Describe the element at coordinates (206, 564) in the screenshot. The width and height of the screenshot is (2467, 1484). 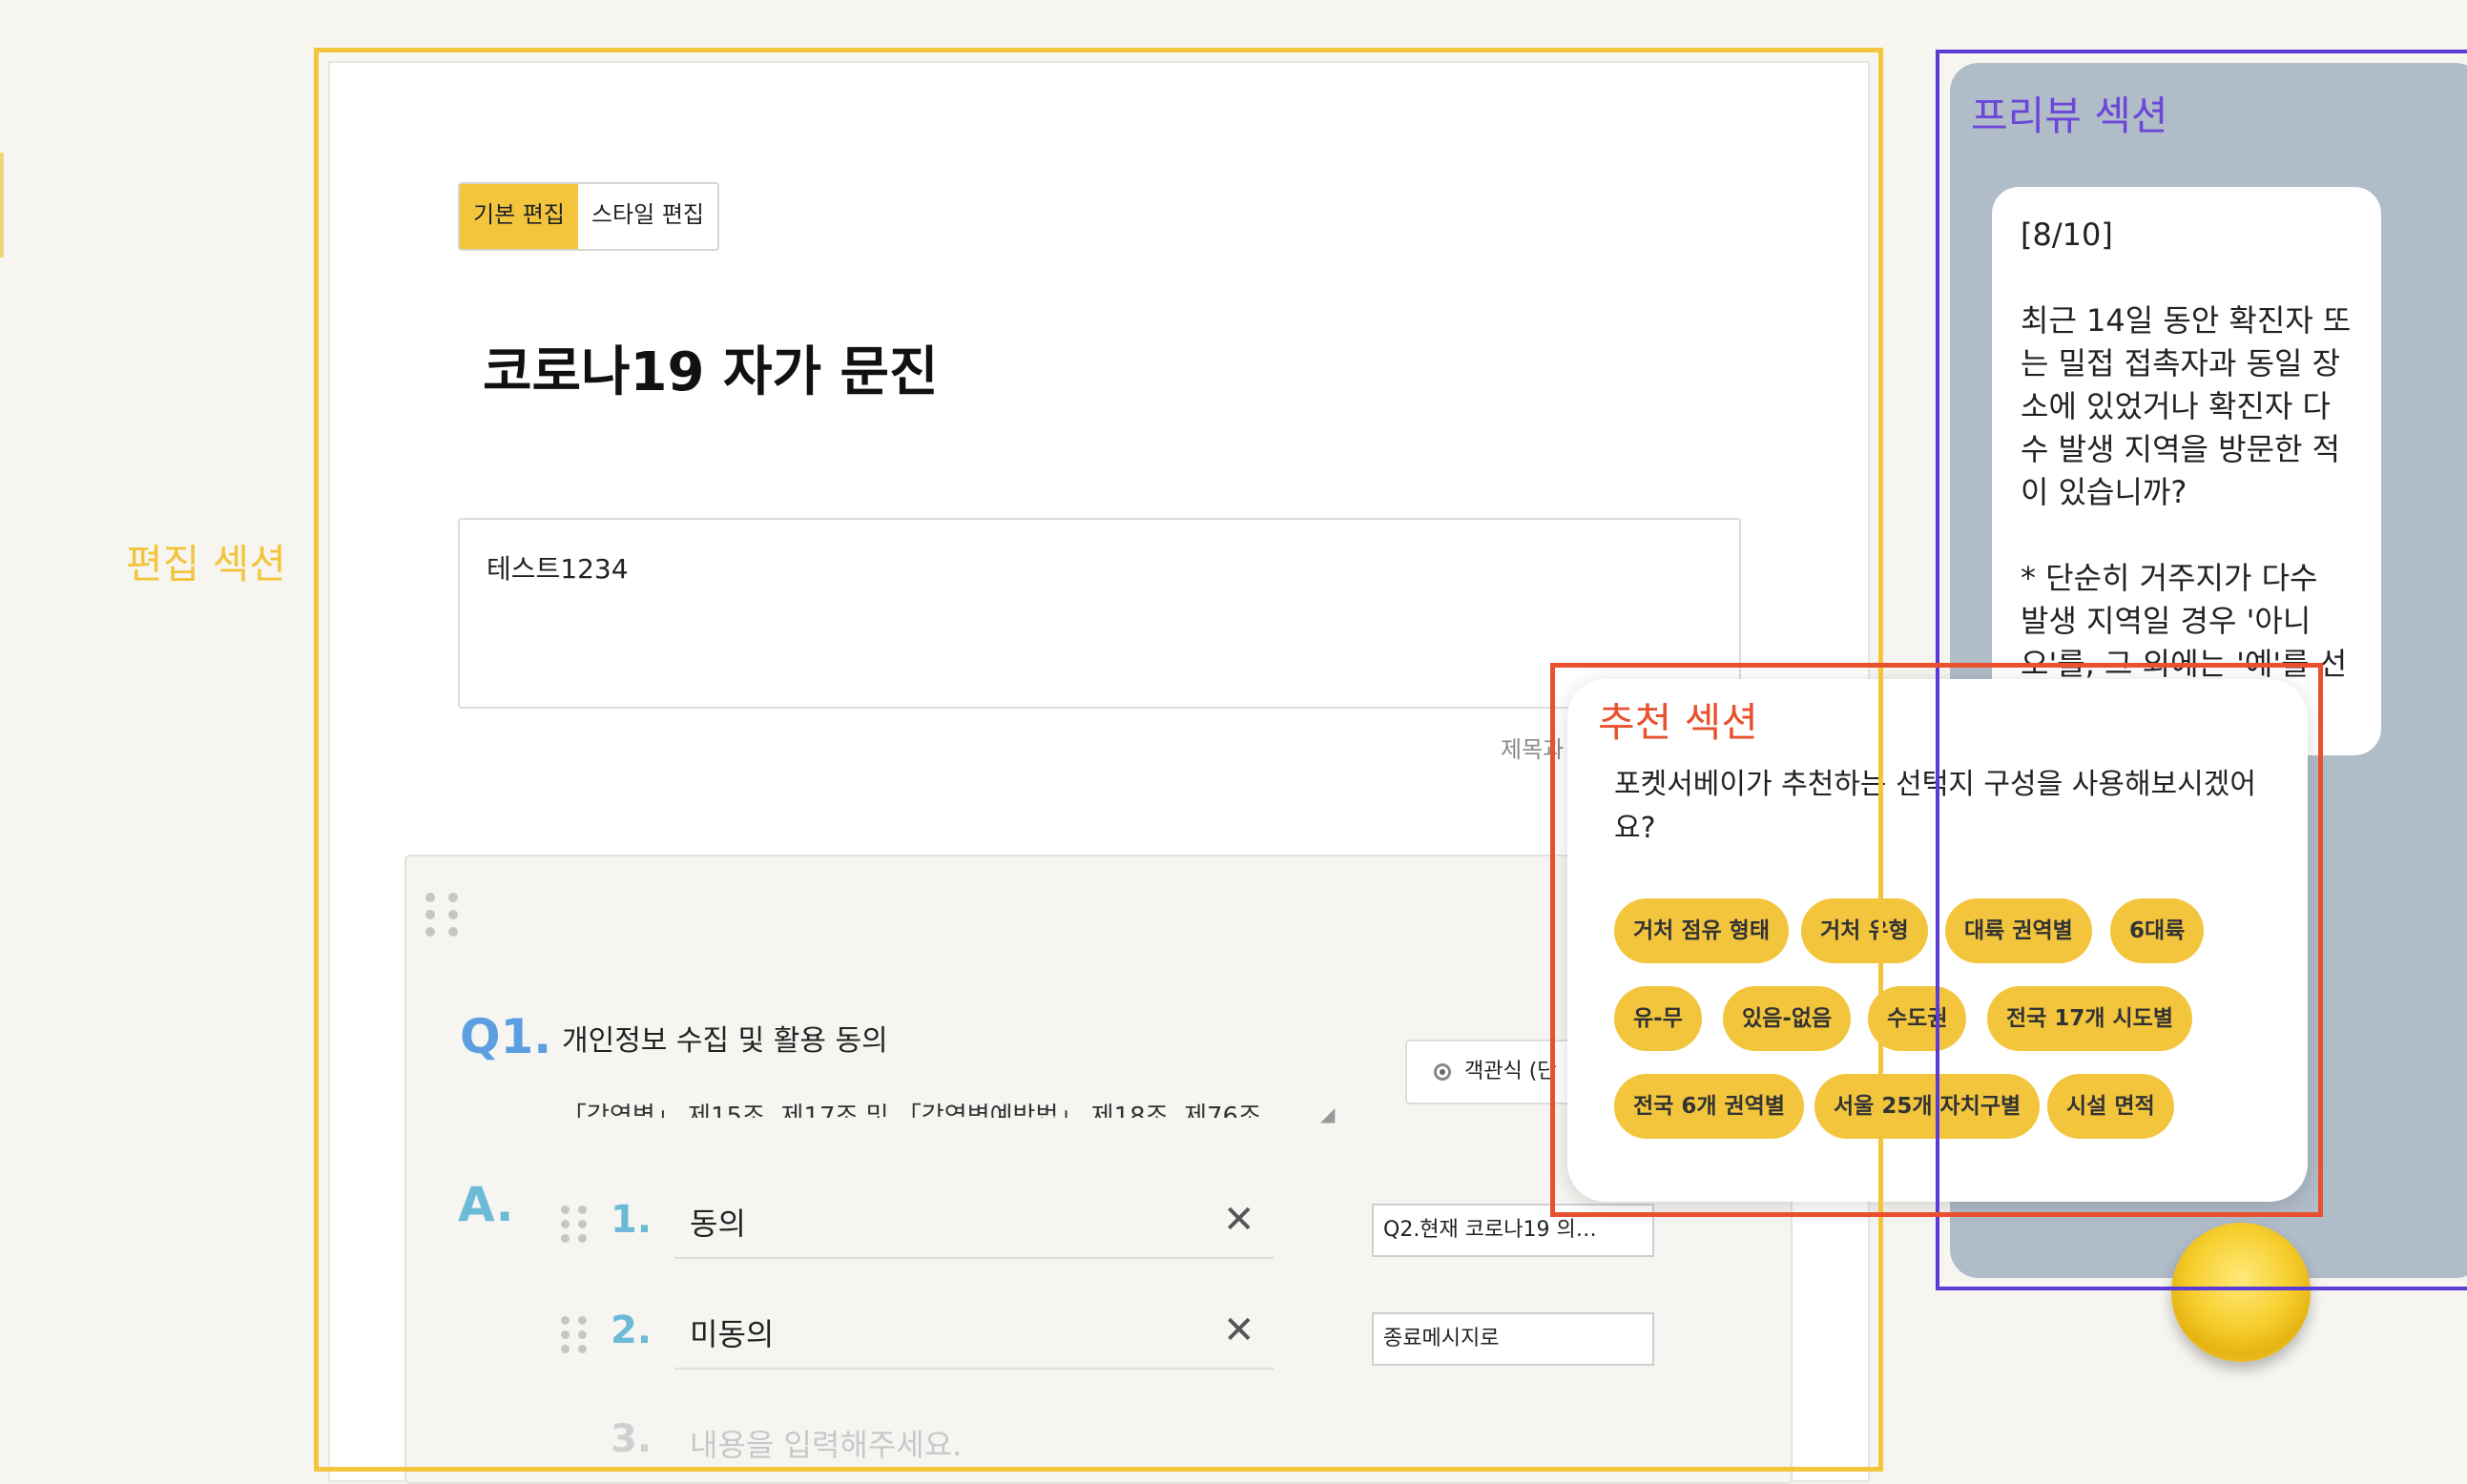
I see `edit-section-label: 편집 섹션` at that location.